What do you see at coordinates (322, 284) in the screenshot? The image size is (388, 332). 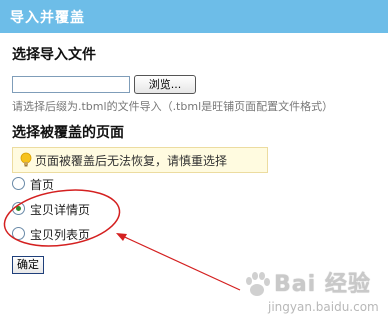 I see `watermark-brand: Bai 经验` at bounding box center [322, 284].